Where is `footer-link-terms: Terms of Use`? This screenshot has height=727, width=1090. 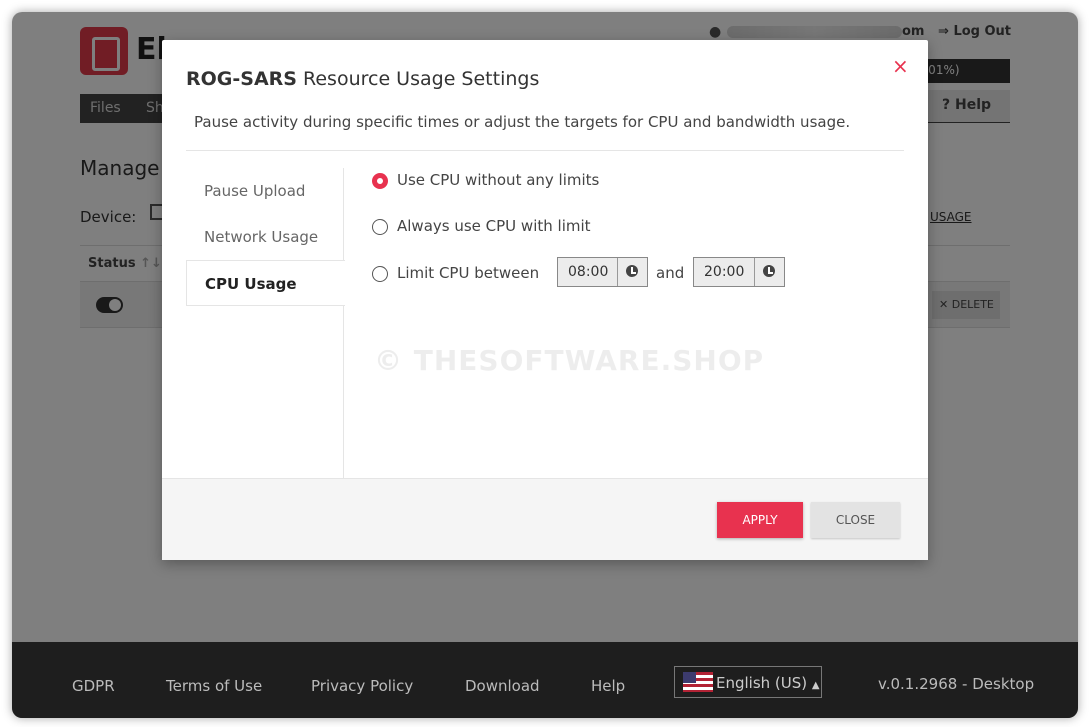
footer-link-terms: Terms of Use is located at coordinates (214, 686).